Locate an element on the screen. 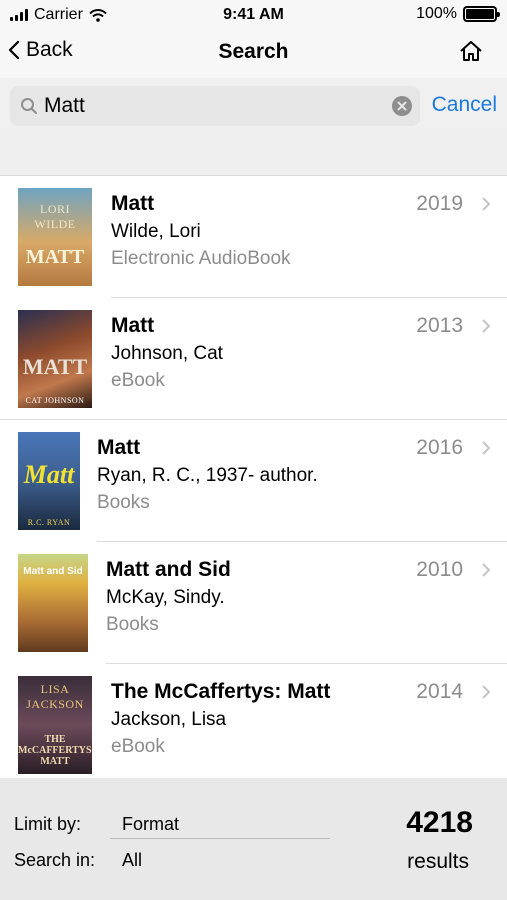 This screenshot has width=507, height=900. result-title: The McCaffertys: Matt is located at coordinates (221, 691).